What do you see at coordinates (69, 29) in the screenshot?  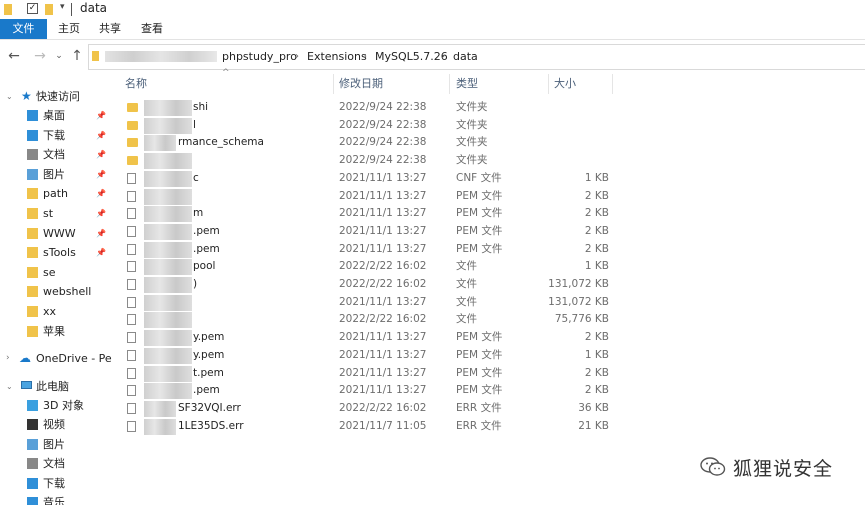 I see `tab-home: 主页` at bounding box center [69, 29].